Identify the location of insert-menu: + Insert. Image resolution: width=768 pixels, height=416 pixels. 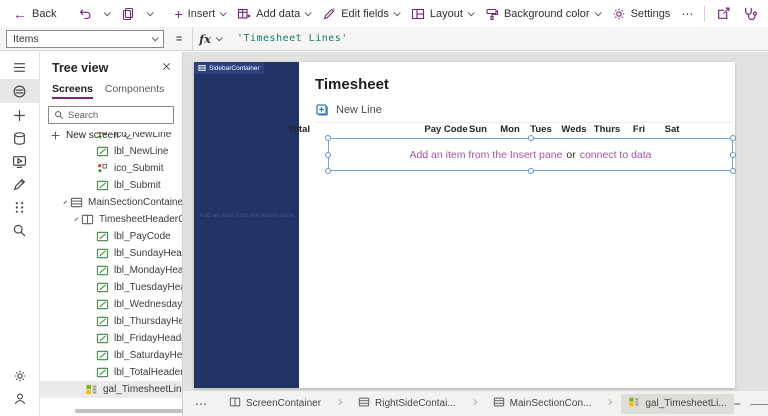
(199, 14).